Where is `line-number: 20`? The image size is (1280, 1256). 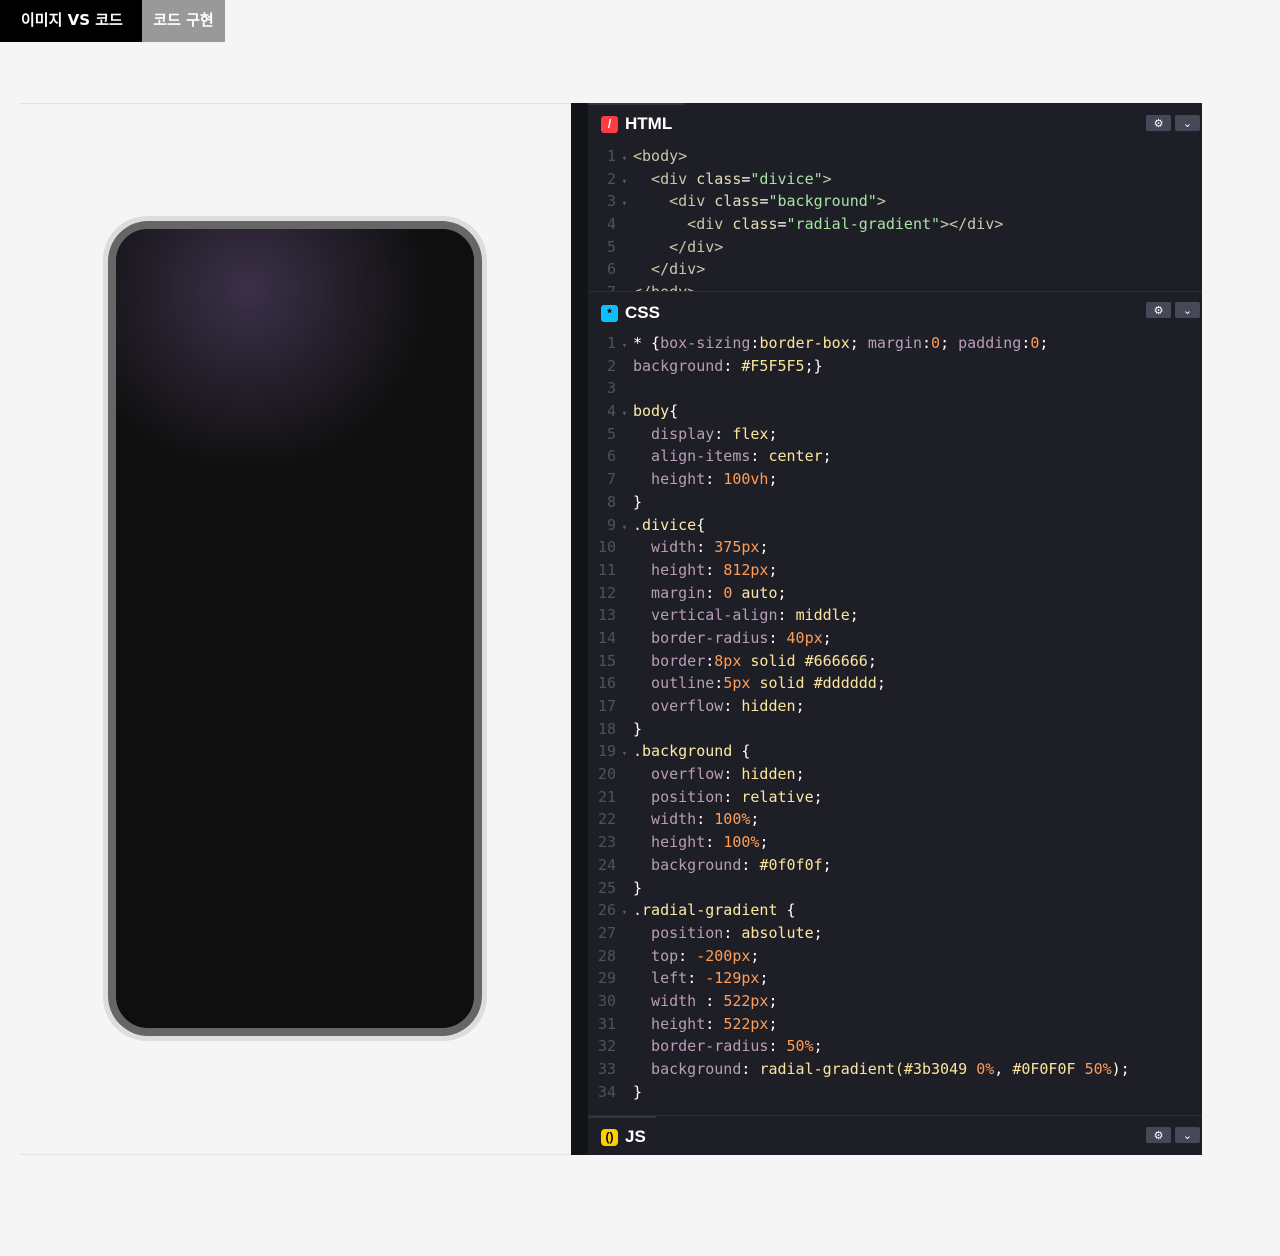
line-number: 20 is located at coordinates (606, 774).